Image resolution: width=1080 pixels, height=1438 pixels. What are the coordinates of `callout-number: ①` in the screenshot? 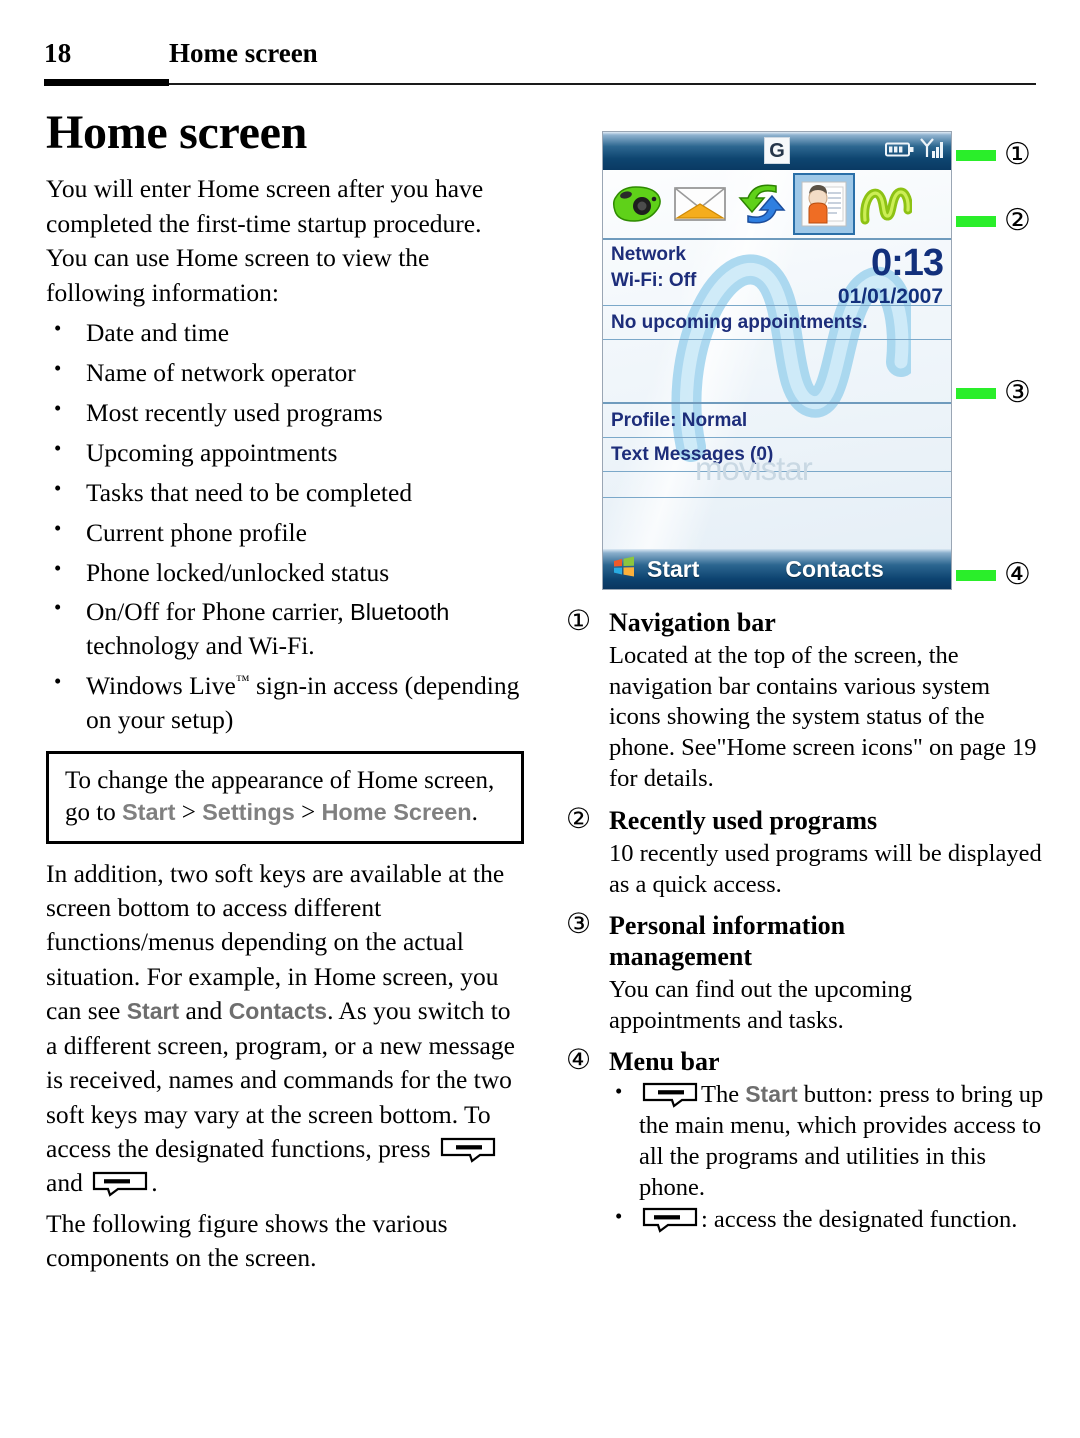 It's located at (1017, 154).